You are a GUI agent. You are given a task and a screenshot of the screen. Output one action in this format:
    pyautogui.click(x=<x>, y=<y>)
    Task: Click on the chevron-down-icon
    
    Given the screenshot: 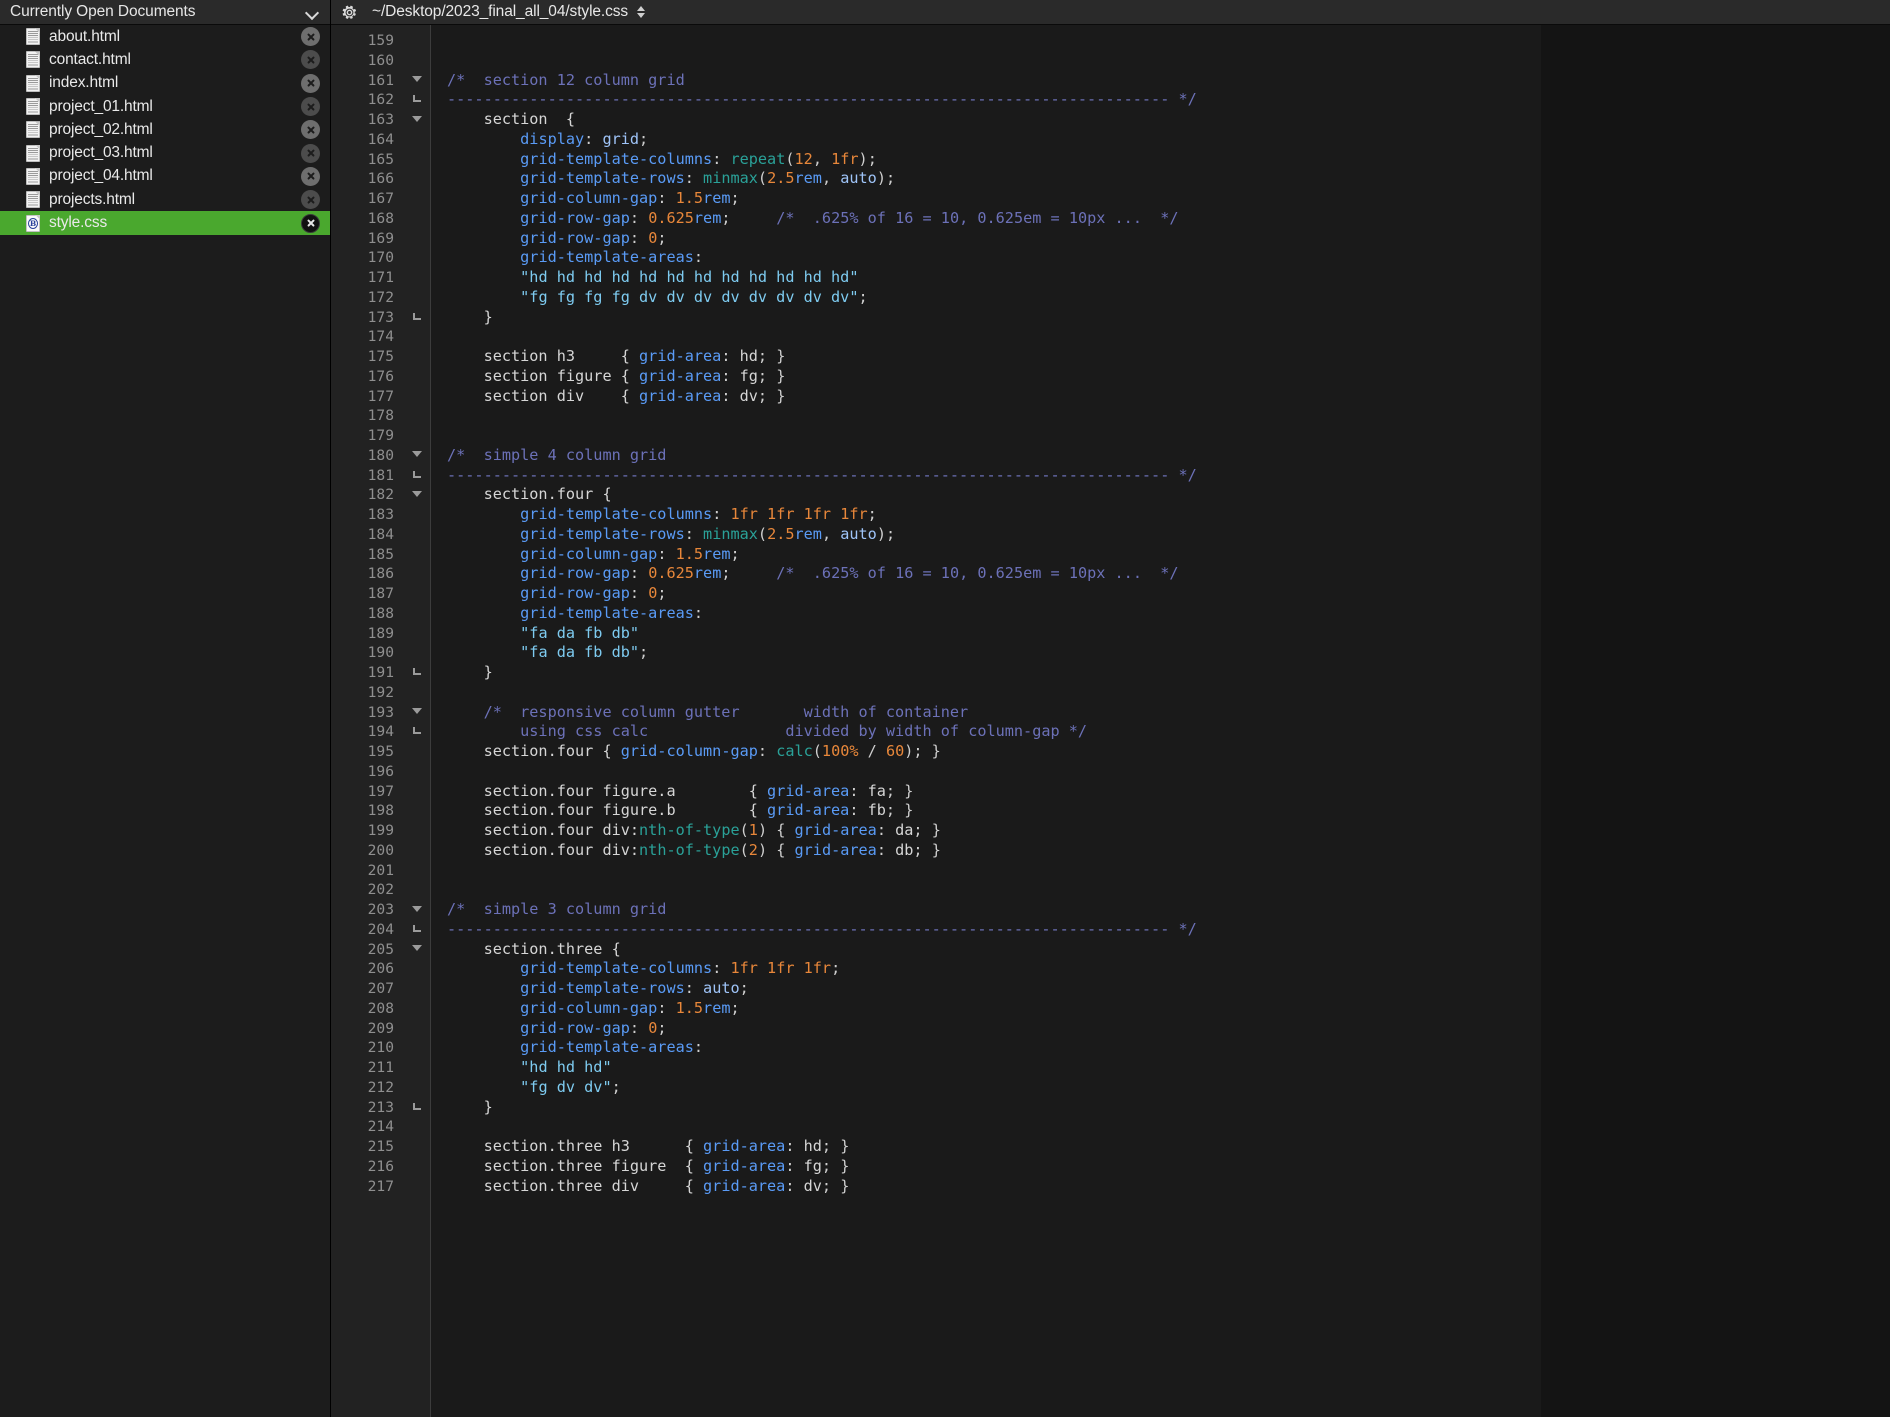 What is the action you would take?
    pyautogui.click(x=313, y=12)
    